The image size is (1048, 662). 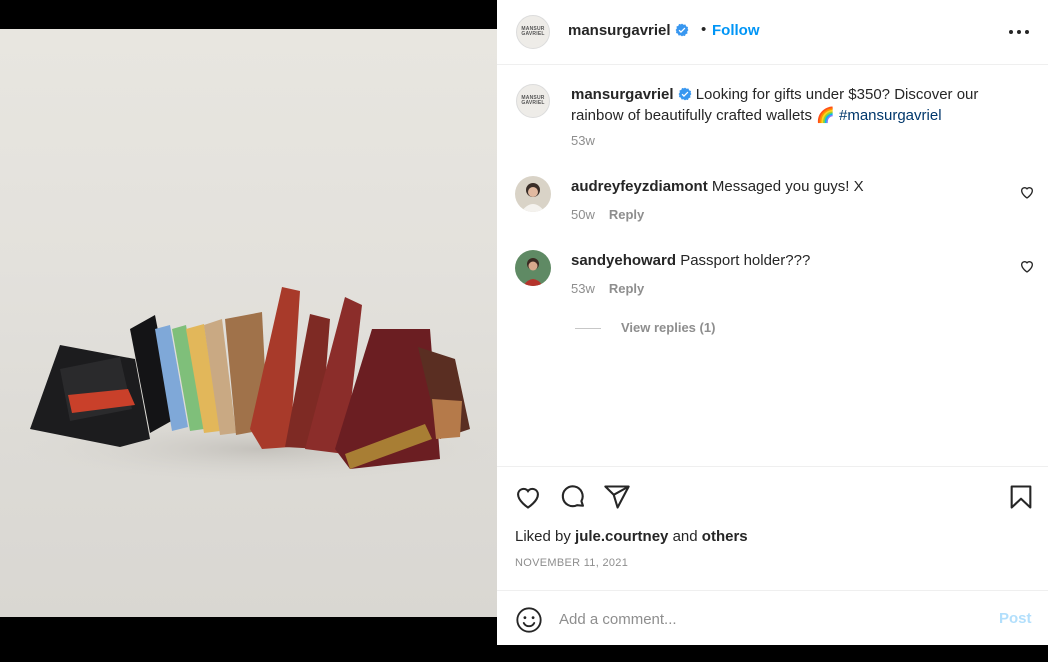 I want to click on post-date: NOVEMBER 11, 2021, so click(x=571, y=563).